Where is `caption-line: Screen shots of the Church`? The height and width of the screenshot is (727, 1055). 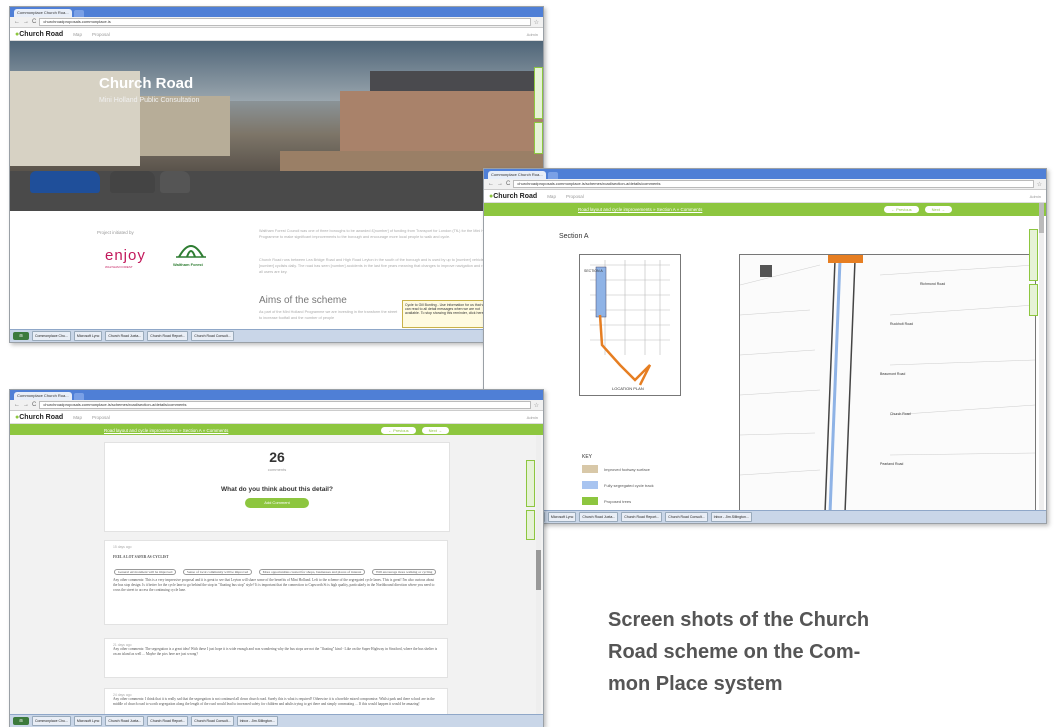 caption-line: Screen shots of the Church is located at coordinates (739, 620).